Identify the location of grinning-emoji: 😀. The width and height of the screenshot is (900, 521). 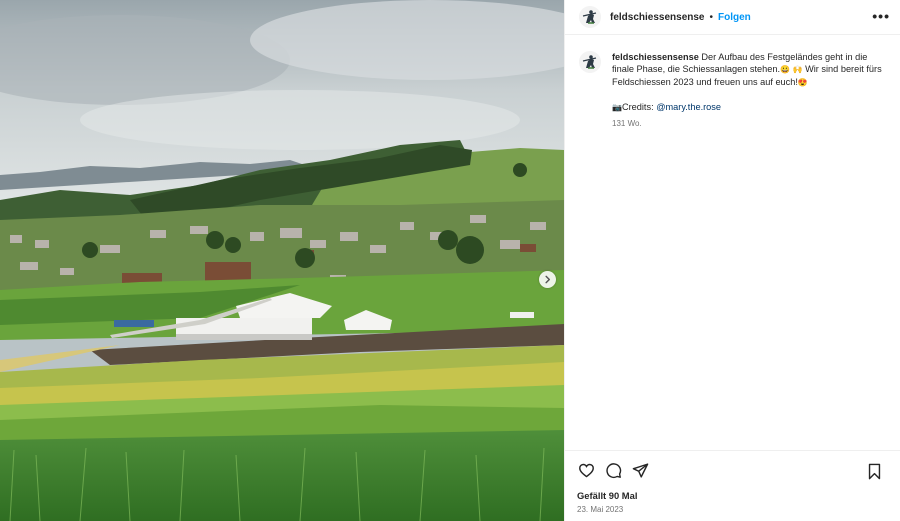
(785, 69).